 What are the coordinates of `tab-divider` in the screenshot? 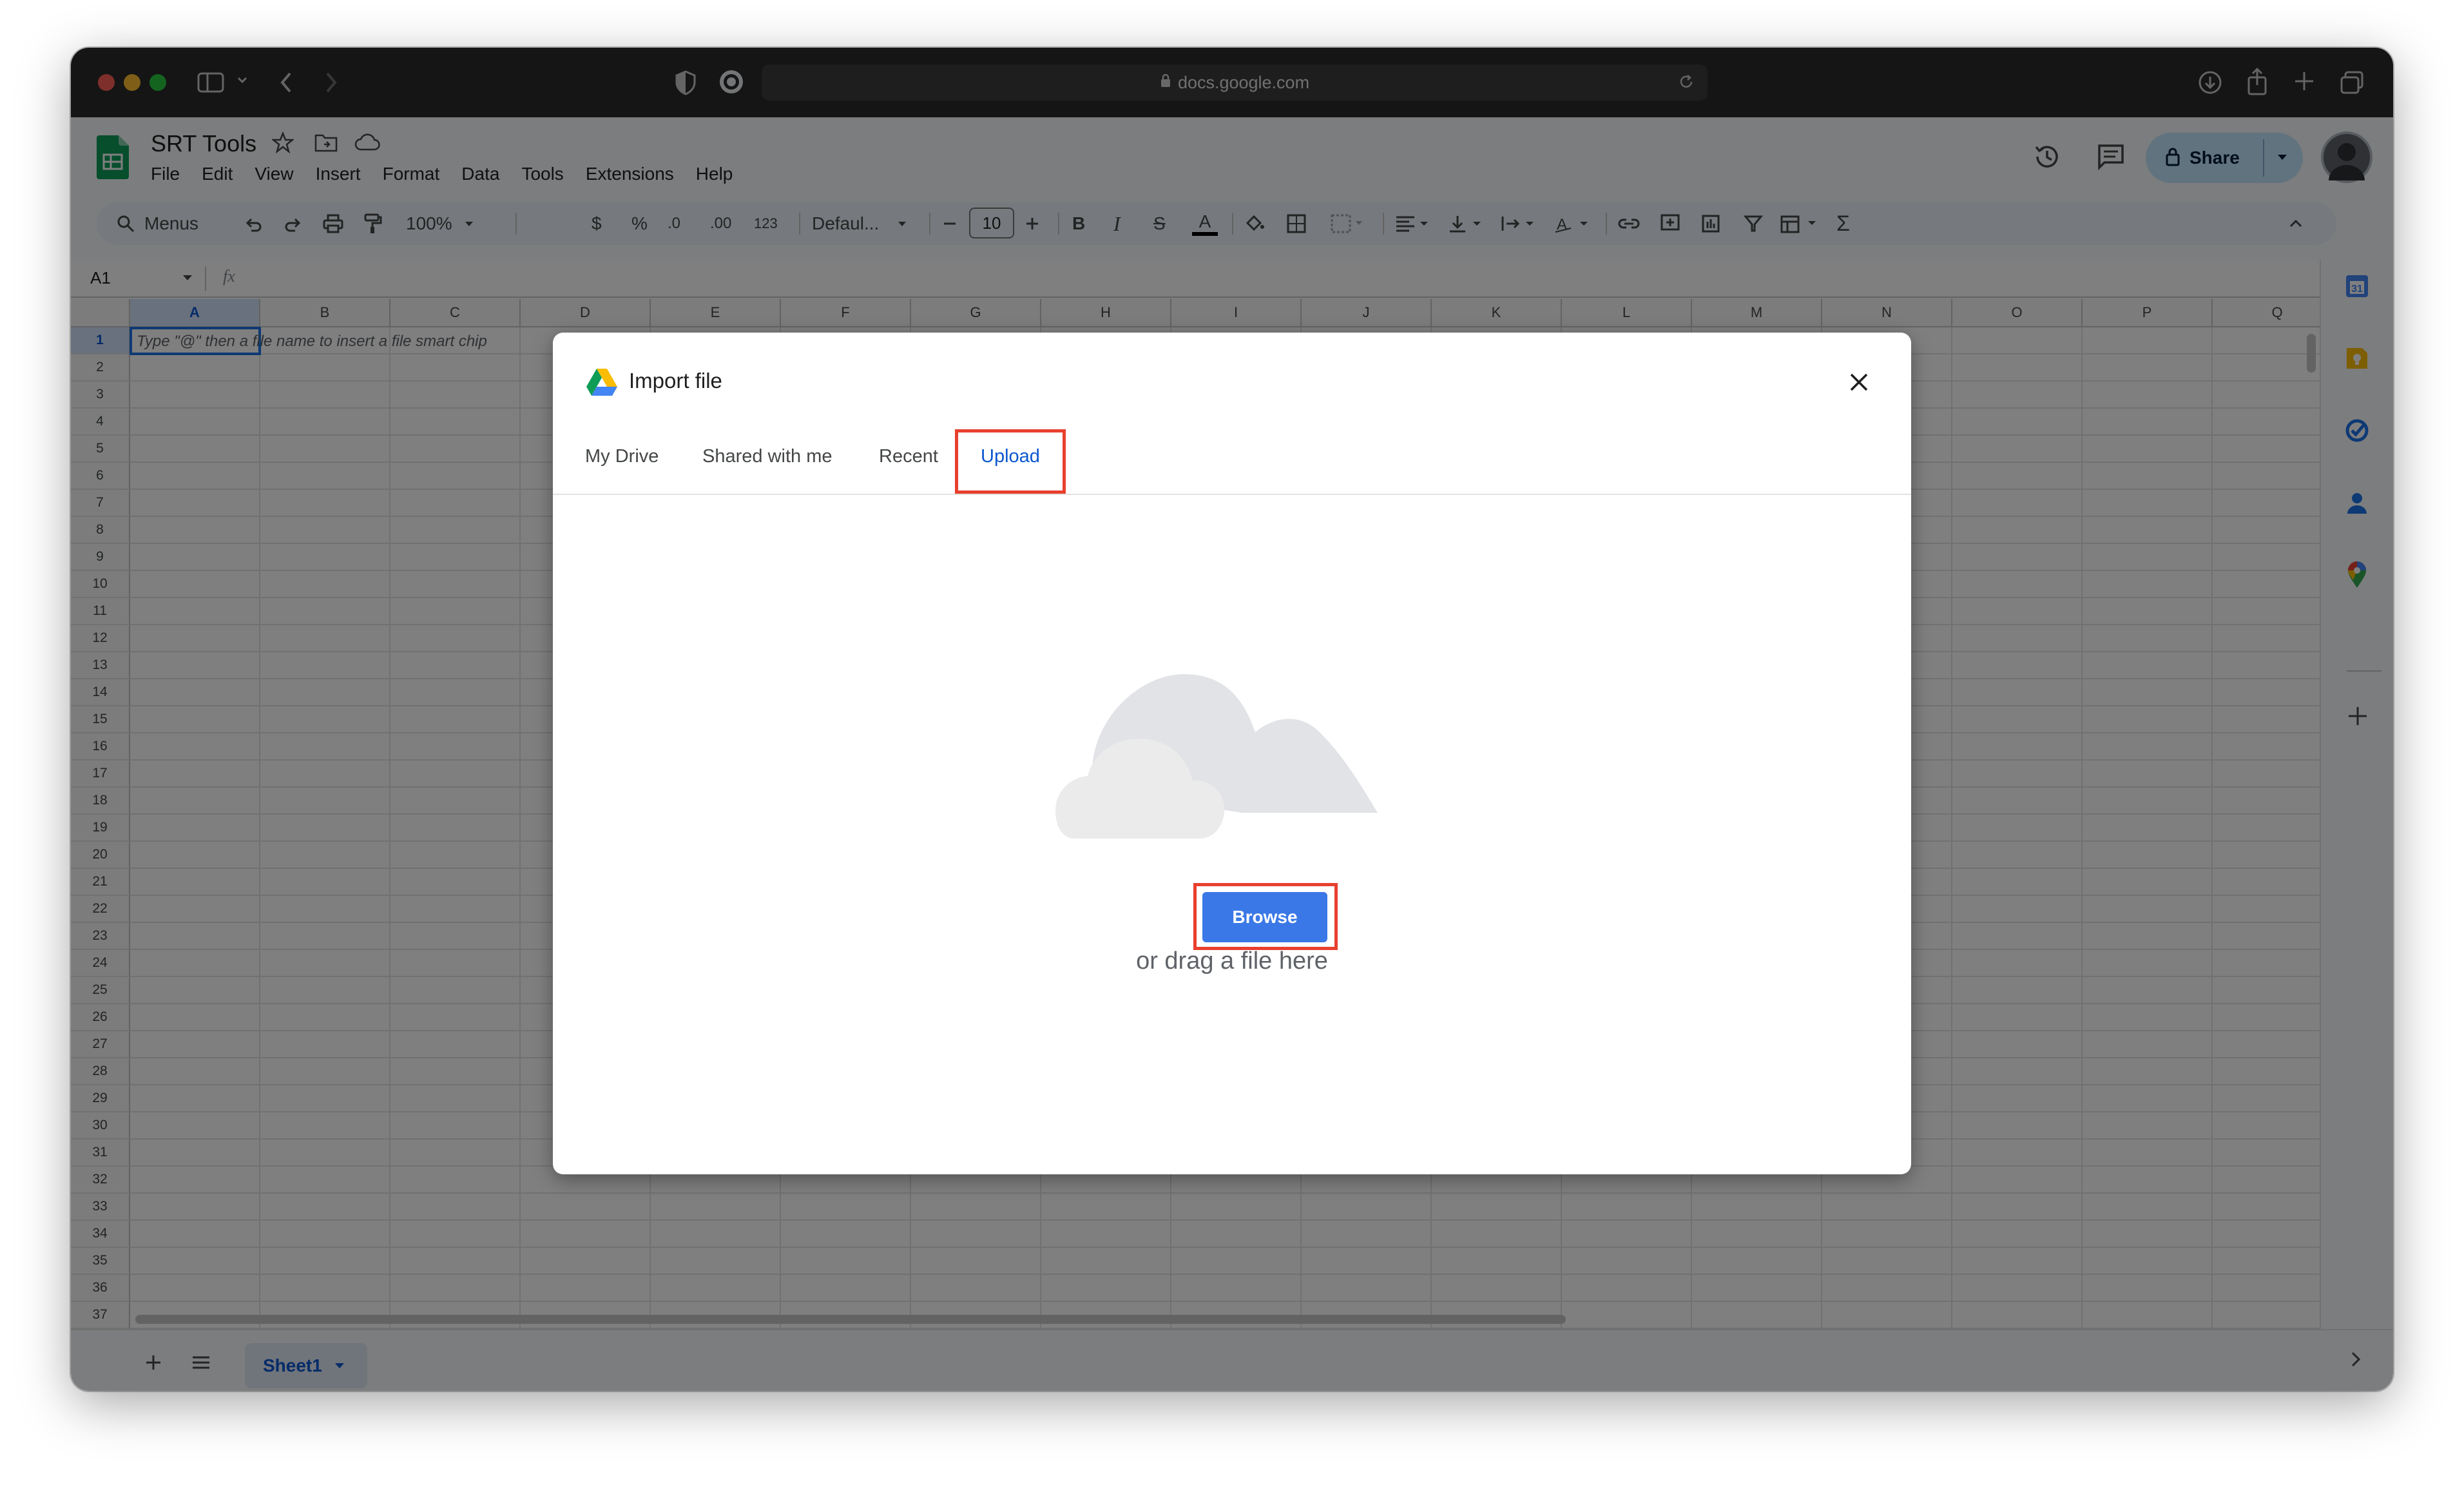 It's located at (1232, 494).